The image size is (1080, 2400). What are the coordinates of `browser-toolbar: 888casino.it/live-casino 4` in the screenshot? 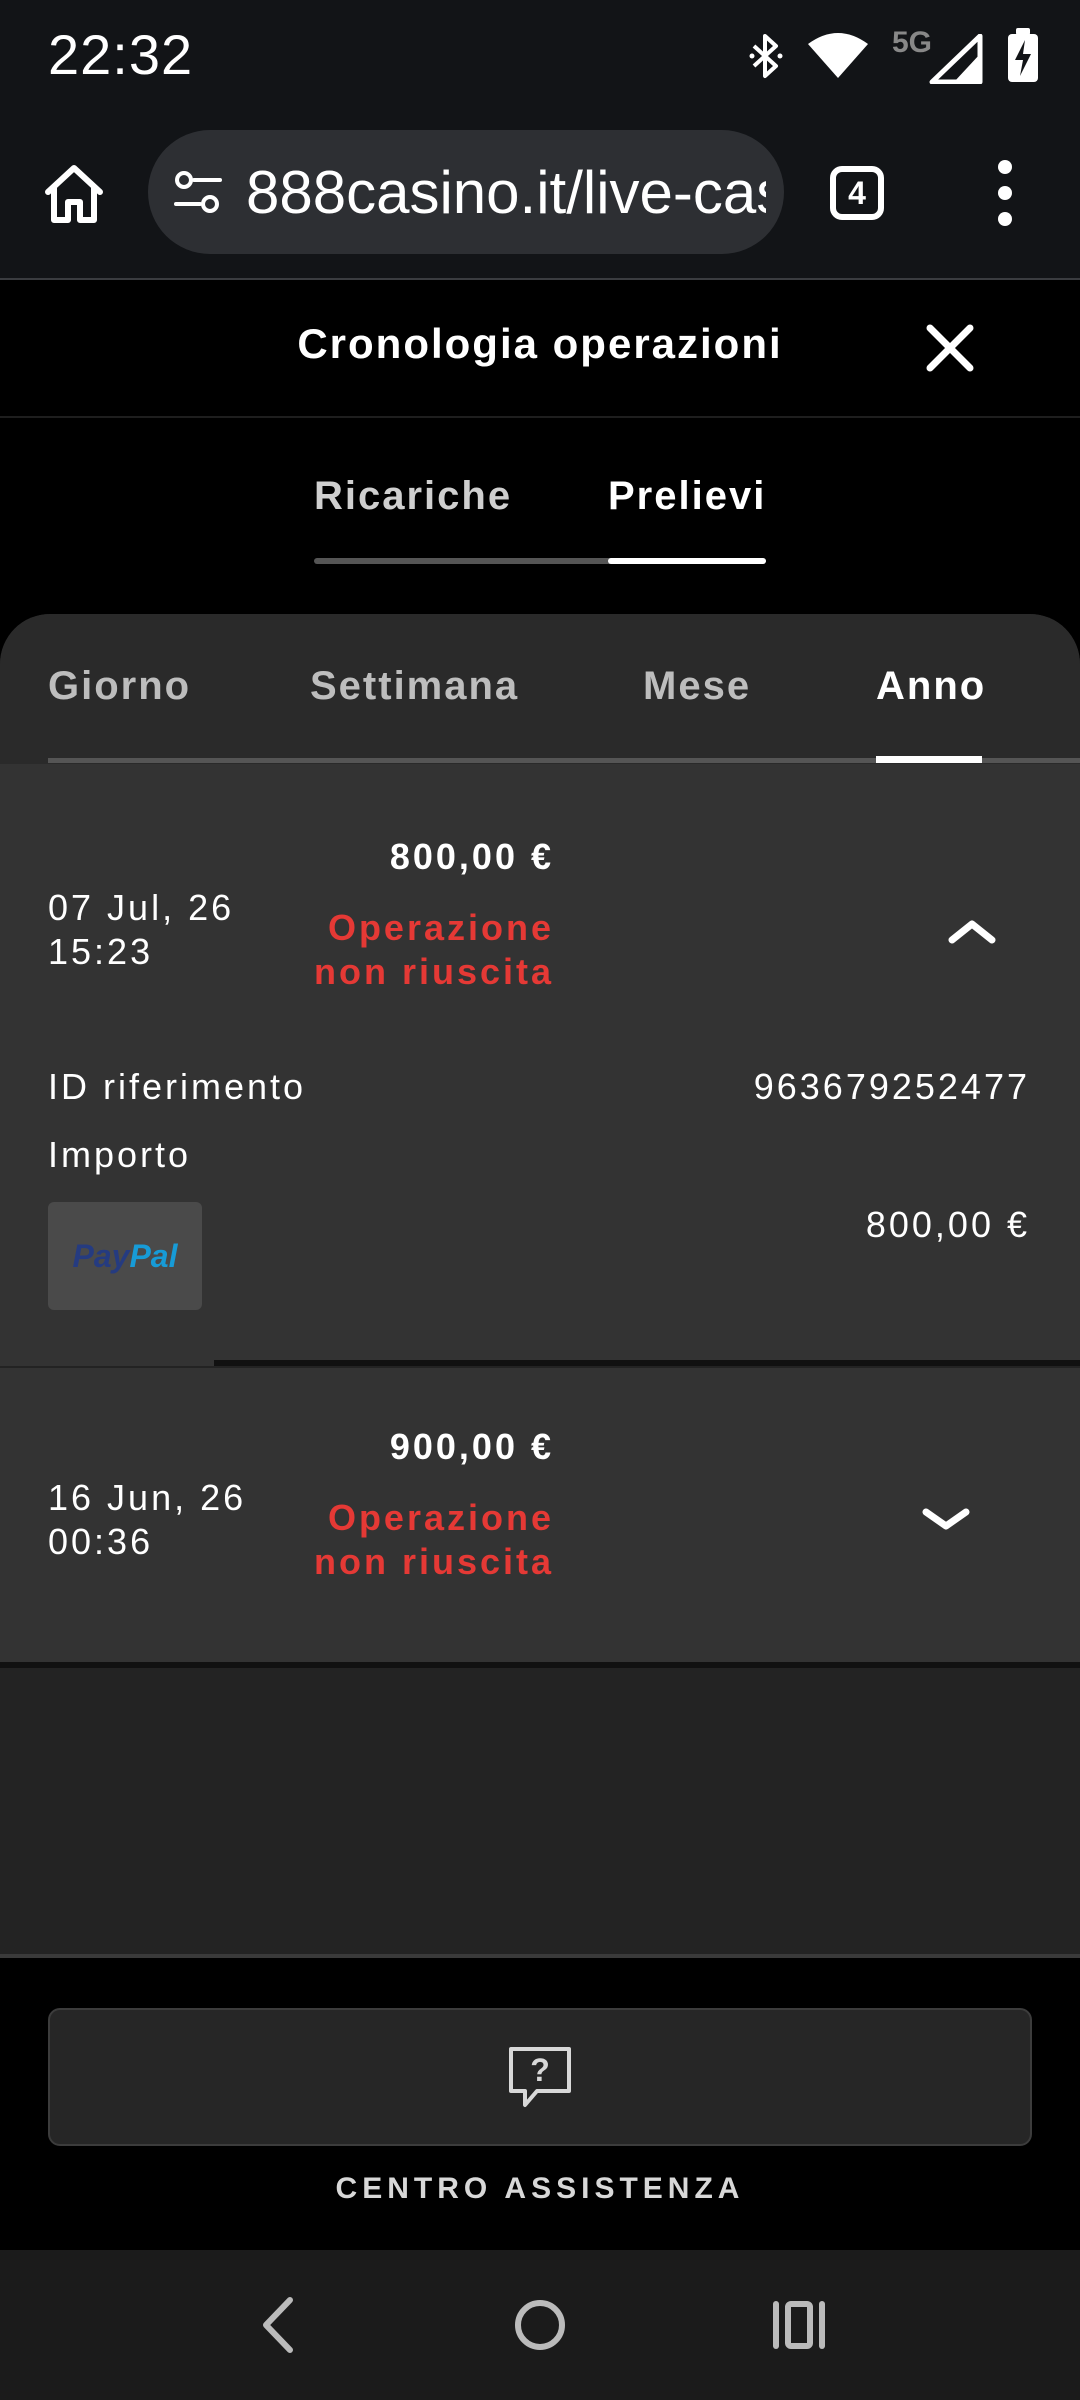 It's located at (540, 195).